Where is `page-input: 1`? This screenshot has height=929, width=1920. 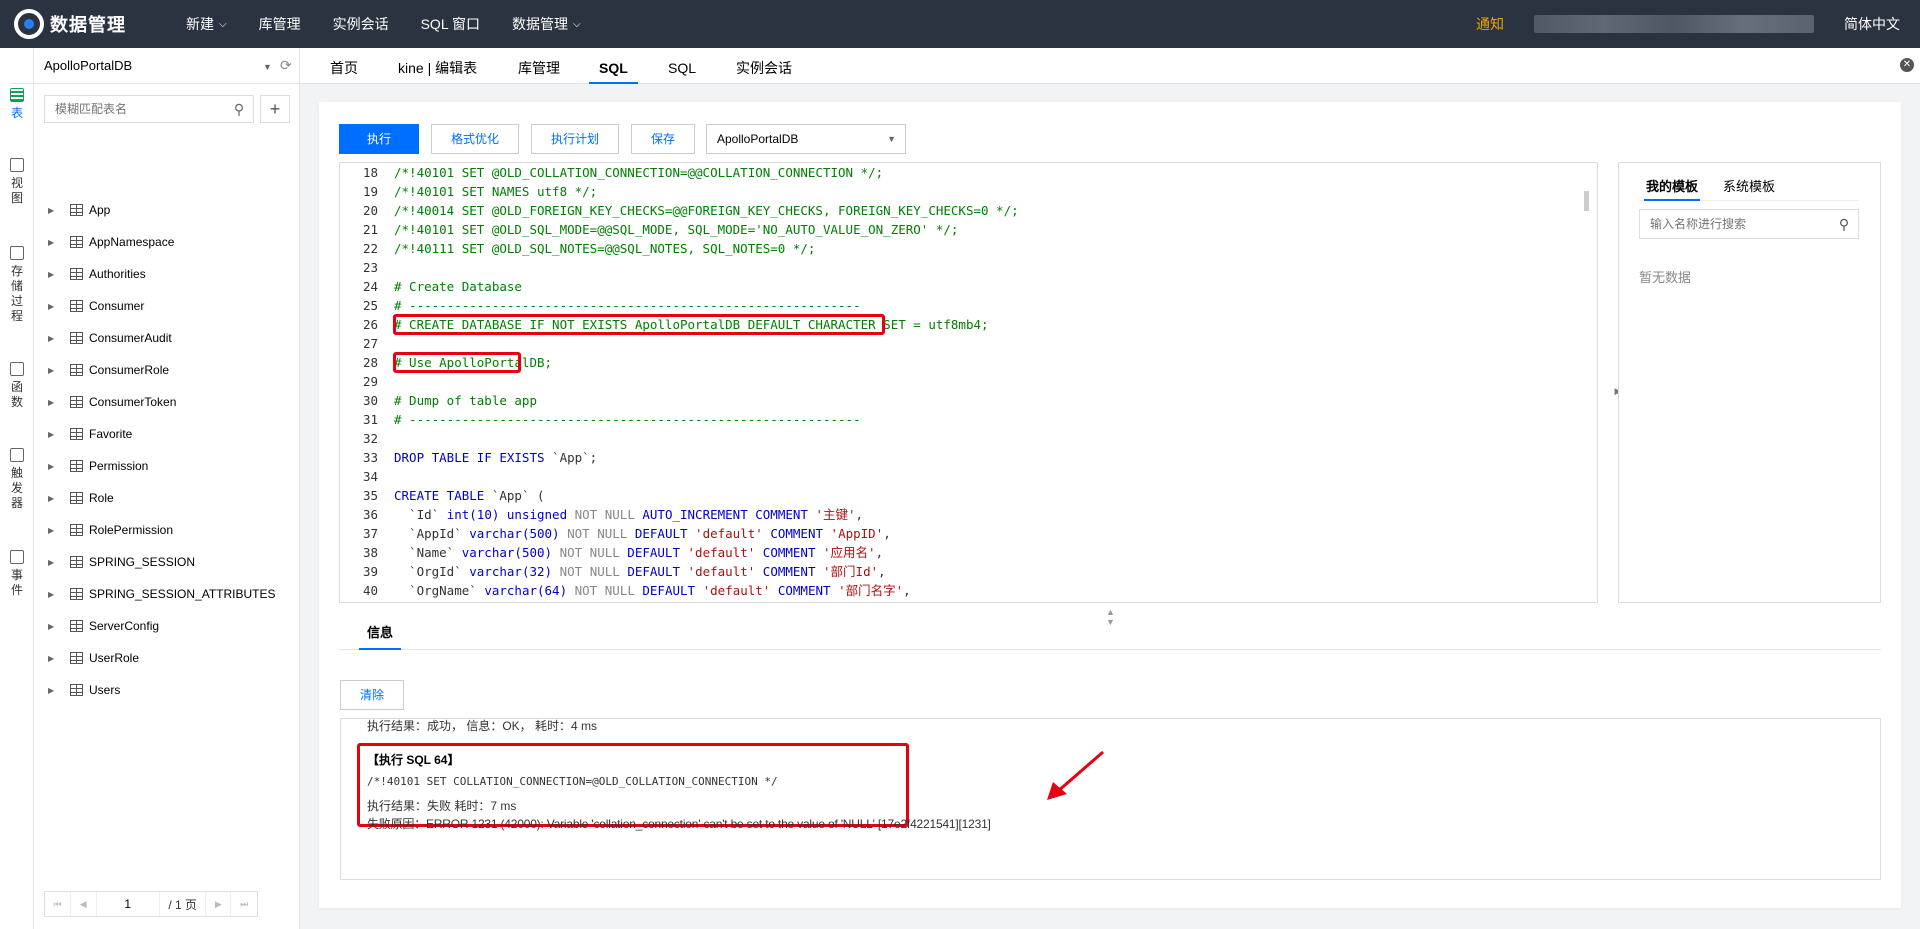 page-input: 1 is located at coordinates (128, 904).